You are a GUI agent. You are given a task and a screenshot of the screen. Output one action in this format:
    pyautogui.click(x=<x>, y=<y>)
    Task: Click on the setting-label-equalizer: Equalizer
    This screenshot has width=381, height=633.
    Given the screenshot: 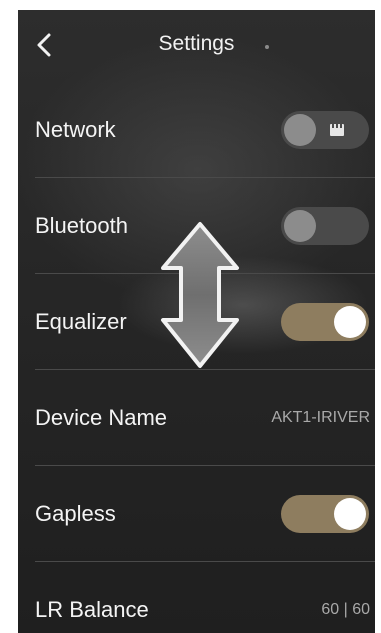 What is the action you would take?
    pyautogui.click(x=81, y=321)
    